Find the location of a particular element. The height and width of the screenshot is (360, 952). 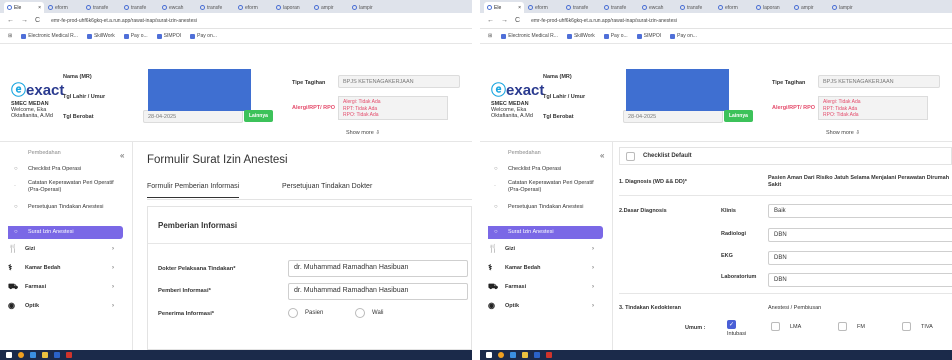

tab-persetujuan-tindakan: Persetujuan Tindakan Dokter is located at coordinates (327, 186).